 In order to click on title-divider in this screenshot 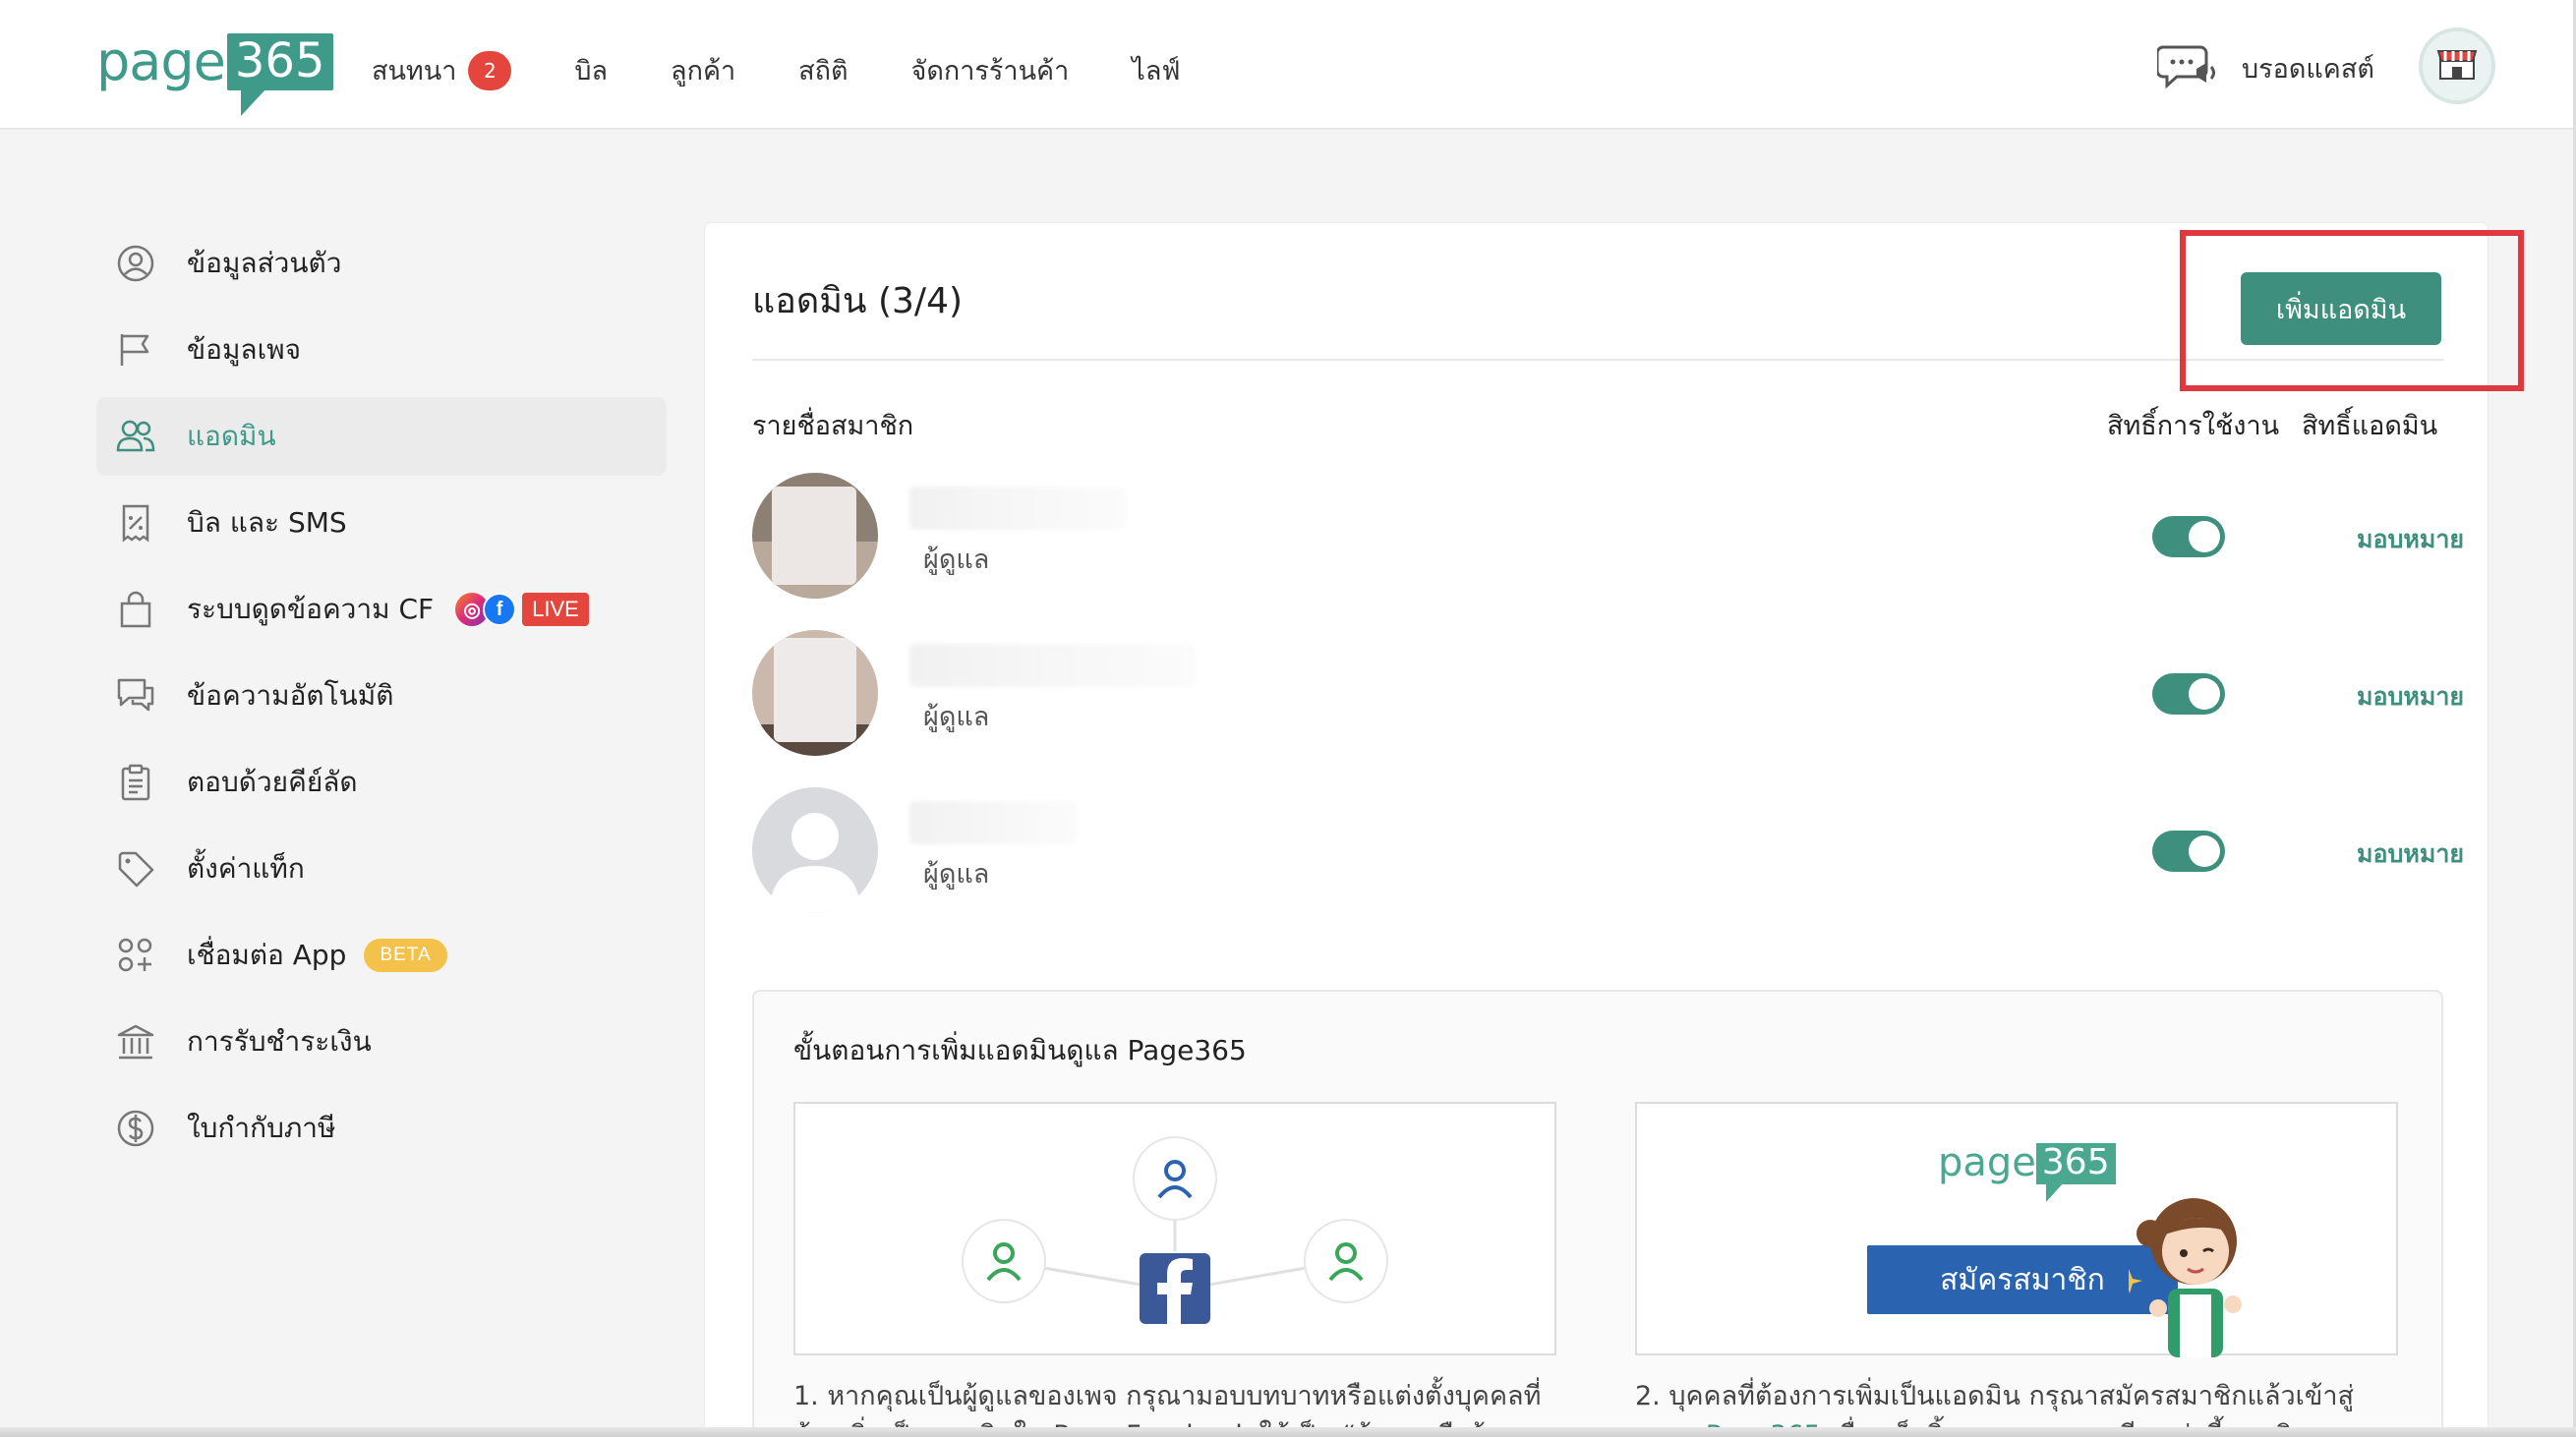, I will do `click(1597, 360)`.